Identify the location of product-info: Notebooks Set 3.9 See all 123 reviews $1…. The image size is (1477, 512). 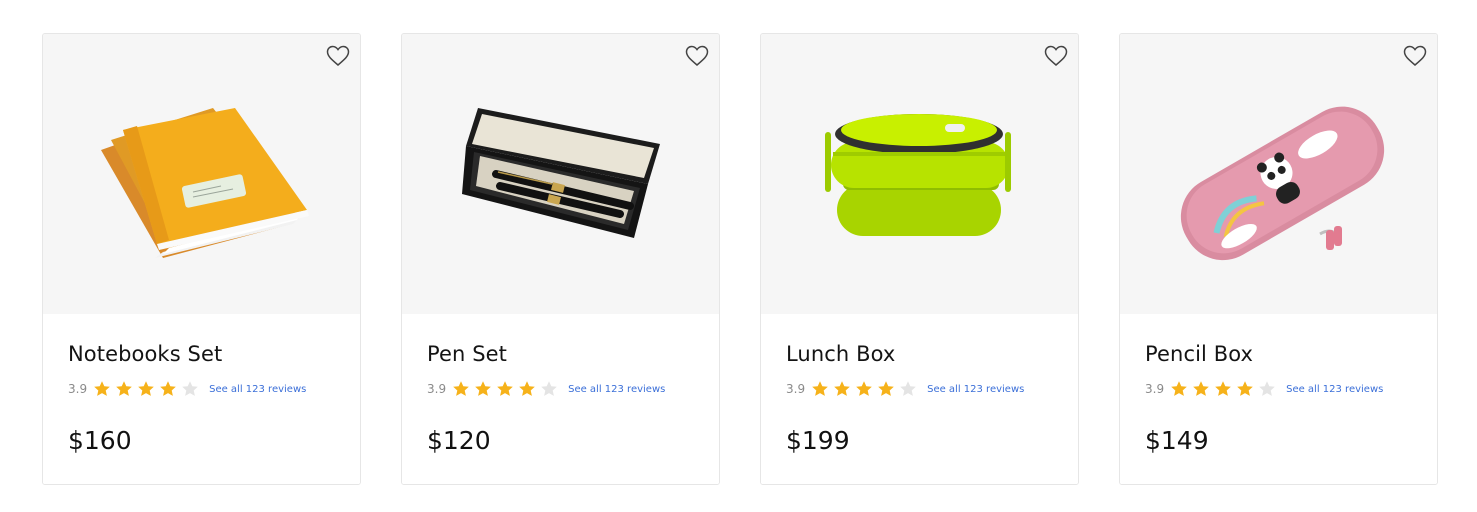
(201, 399).